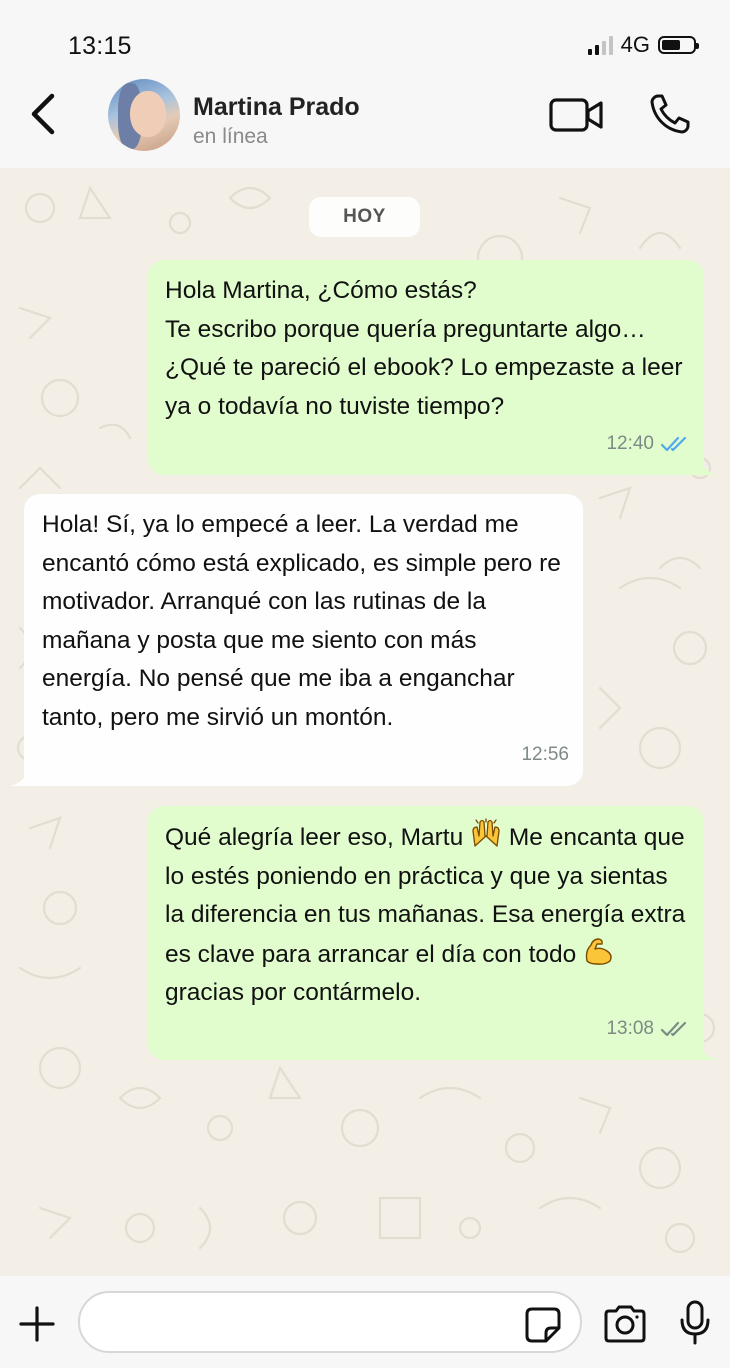  Describe the element at coordinates (673, 443) in the screenshot. I see `read-receipt-icon` at that location.